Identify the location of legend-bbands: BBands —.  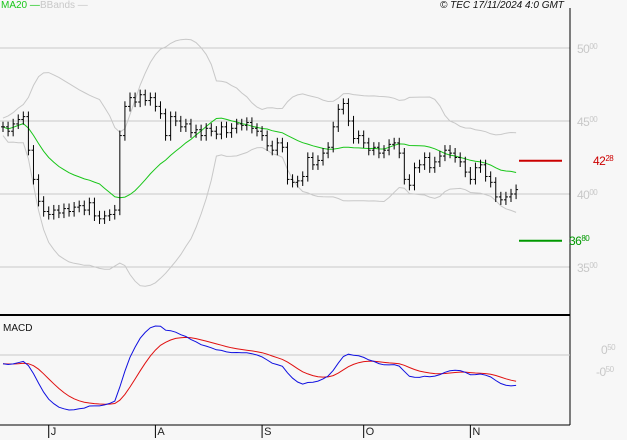
(64, 5).